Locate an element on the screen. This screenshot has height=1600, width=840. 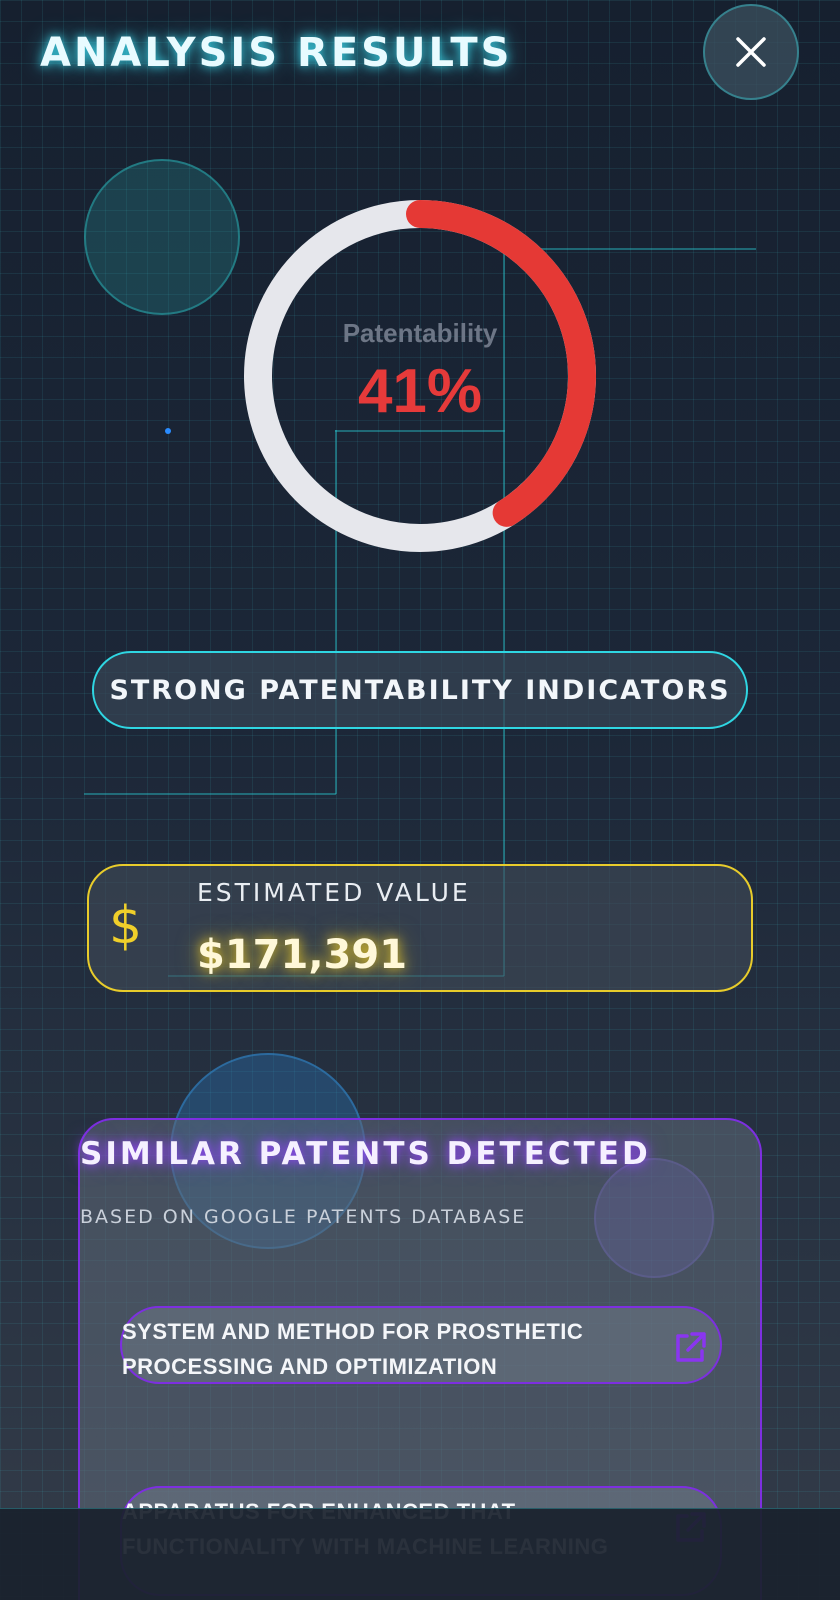
patentability-indicator-badge: STRONG PATENTABILITY INDICATORS is located at coordinates (420, 690).